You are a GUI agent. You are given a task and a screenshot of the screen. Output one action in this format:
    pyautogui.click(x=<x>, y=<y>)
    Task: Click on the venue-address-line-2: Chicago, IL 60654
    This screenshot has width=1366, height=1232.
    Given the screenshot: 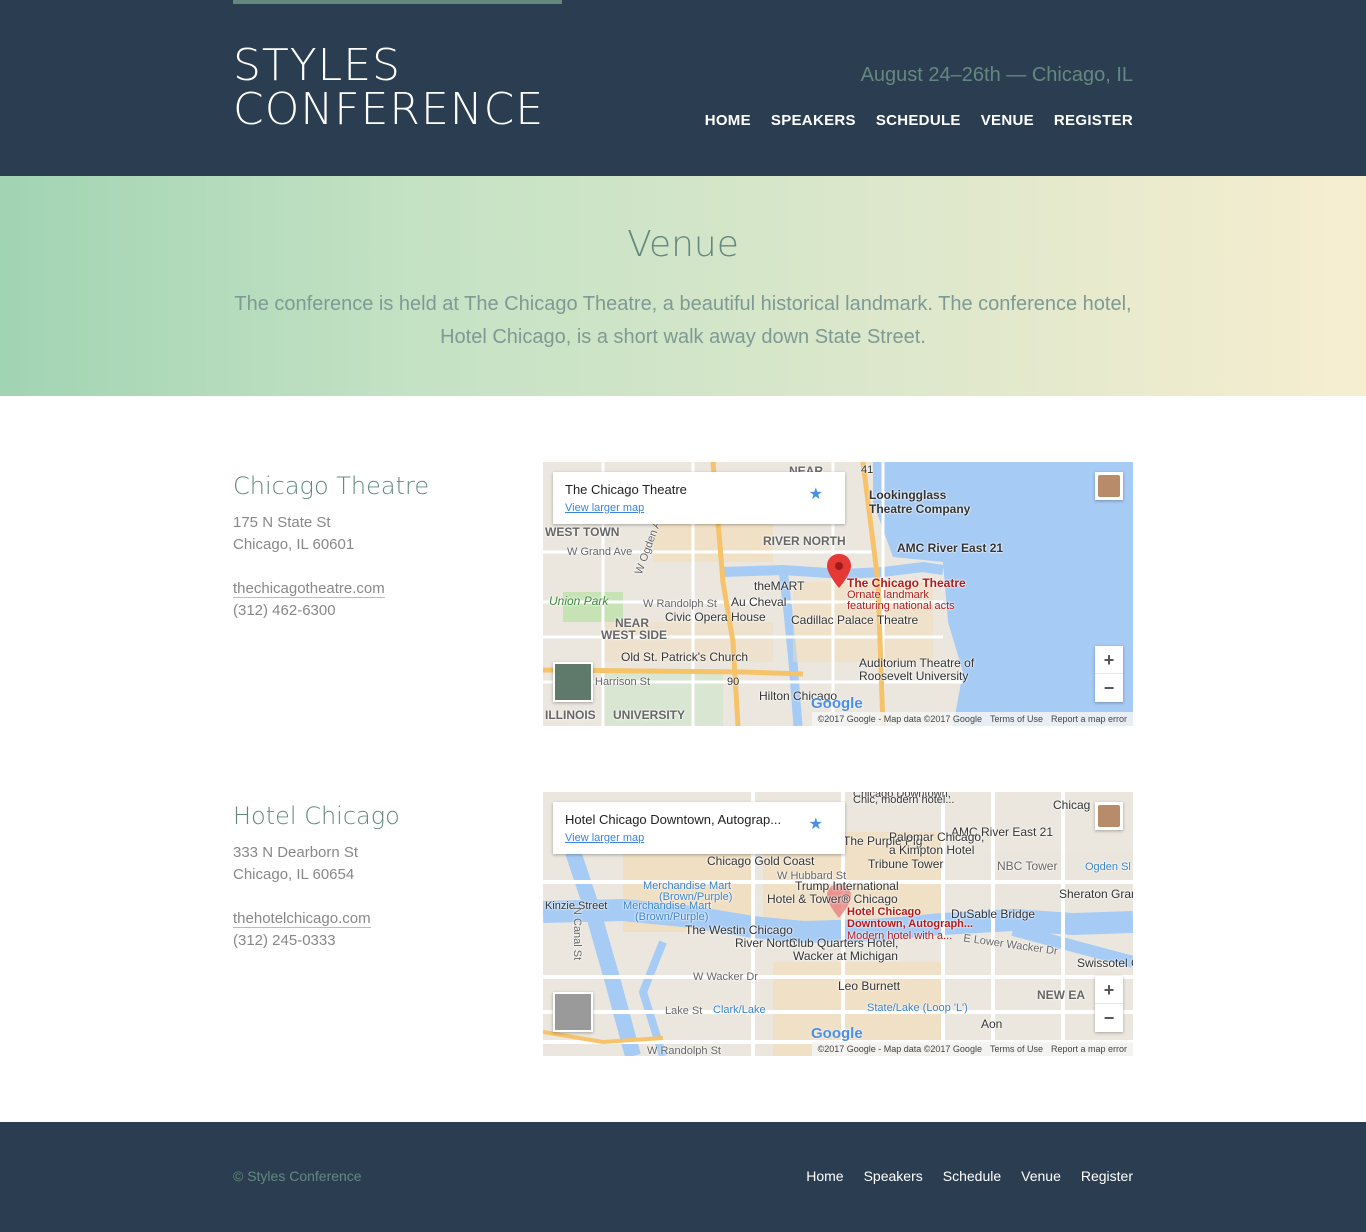 What is the action you would take?
    pyautogui.click(x=294, y=874)
    